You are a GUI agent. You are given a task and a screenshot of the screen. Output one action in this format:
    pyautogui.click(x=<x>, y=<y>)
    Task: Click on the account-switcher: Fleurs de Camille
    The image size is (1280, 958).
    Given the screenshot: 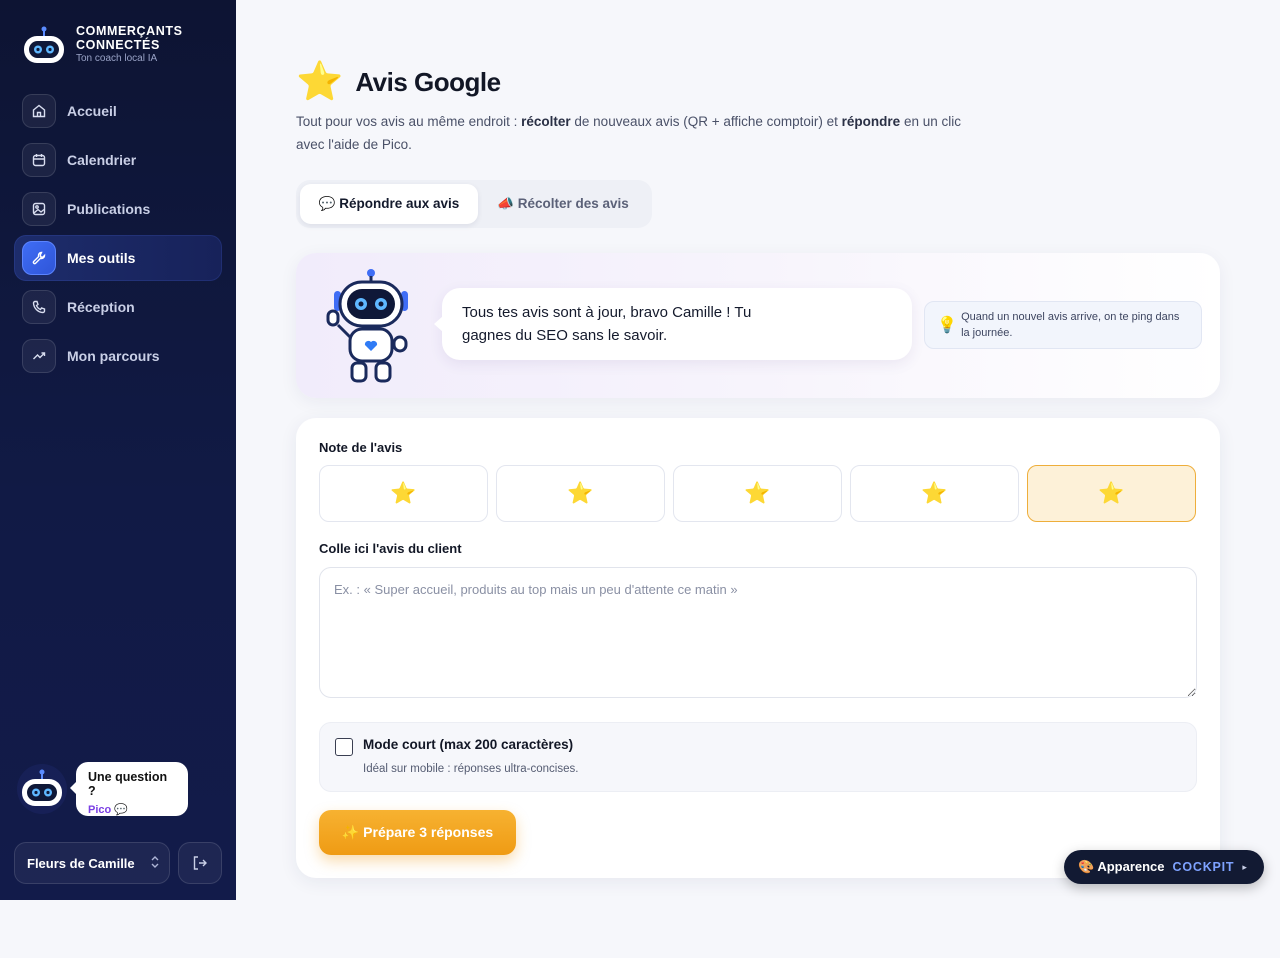 What is the action you would take?
    pyautogui.click(x=92, y=863)
    